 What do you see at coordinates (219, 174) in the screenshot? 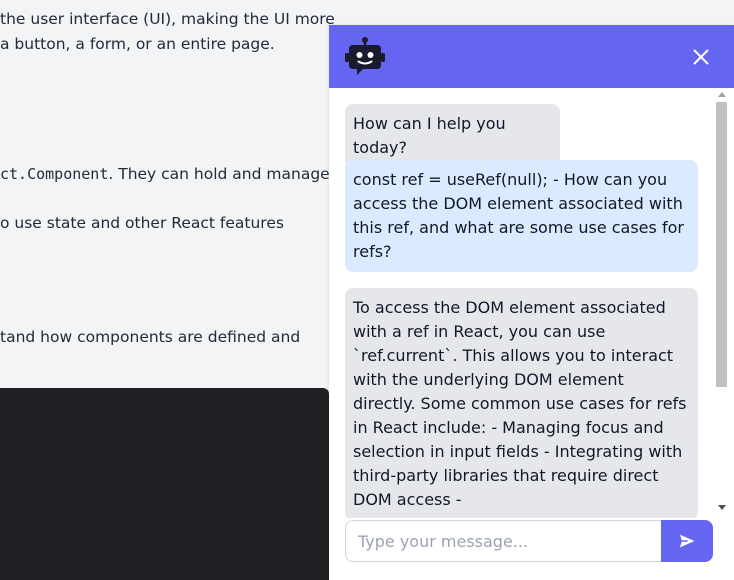
I see `body-text-fragment: . They can hold and manage` at bounding box center [219, 174].